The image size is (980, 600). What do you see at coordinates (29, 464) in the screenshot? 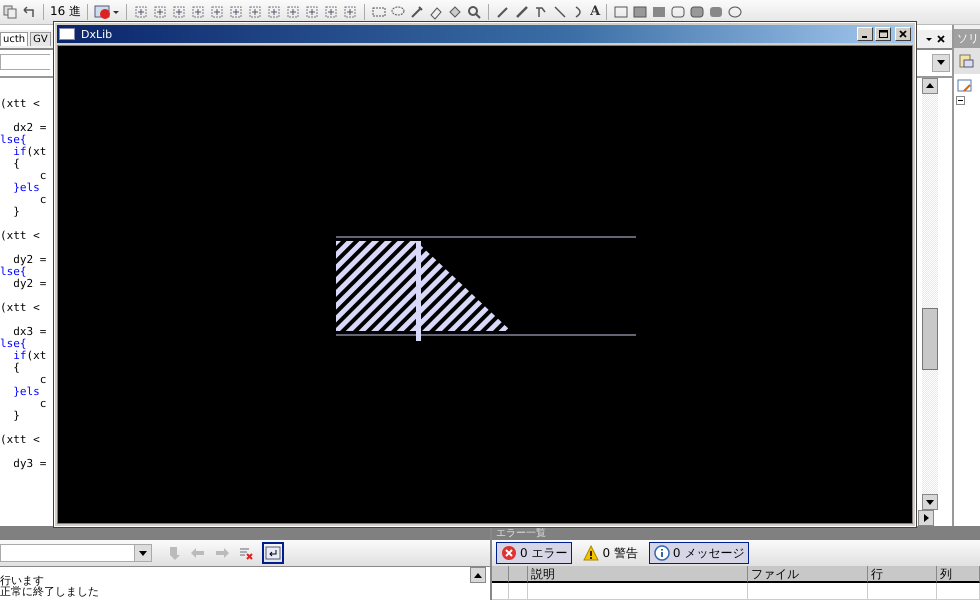
I see `code-line: dy3 =` at bounding box center [29, 464].